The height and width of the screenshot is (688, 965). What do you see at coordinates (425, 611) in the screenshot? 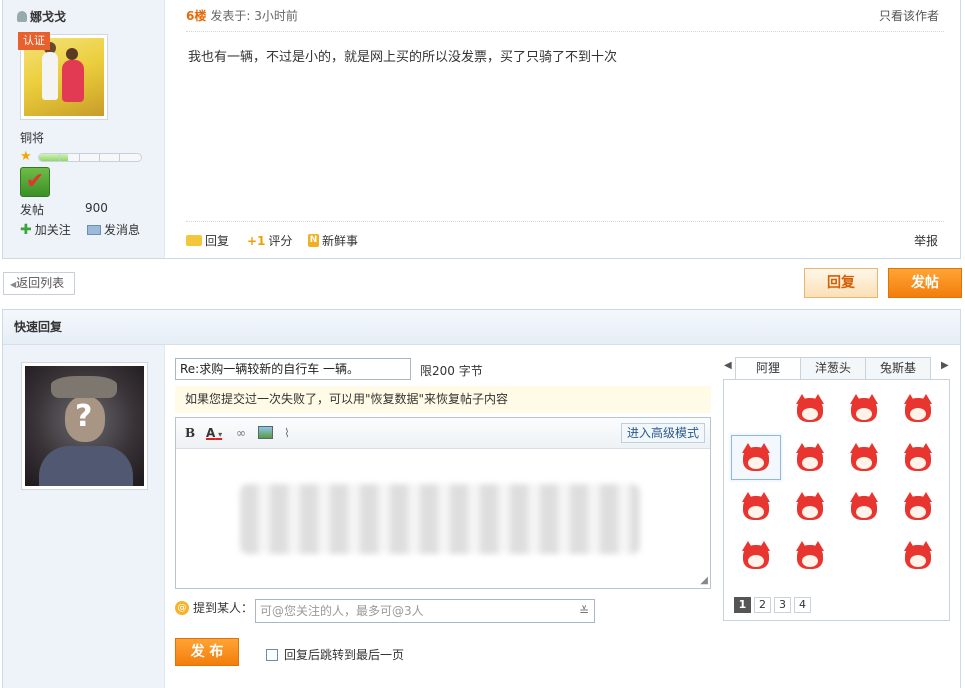
I see `mention-input: 可@您关注的人，最多可@3人 ≚` at bounding box center [425, 611].